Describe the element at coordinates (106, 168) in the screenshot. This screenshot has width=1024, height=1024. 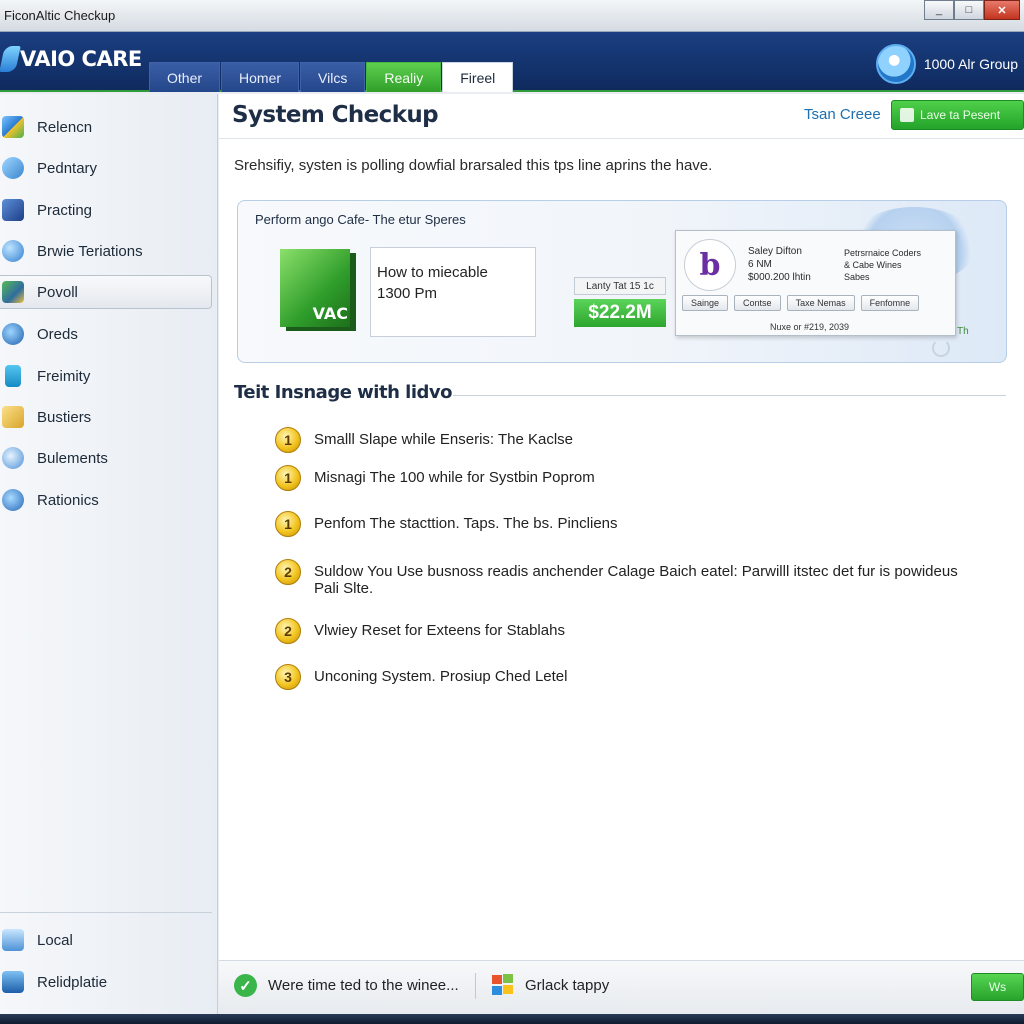
I see `sidebar-item-pedntary: Pedntary` at that location.